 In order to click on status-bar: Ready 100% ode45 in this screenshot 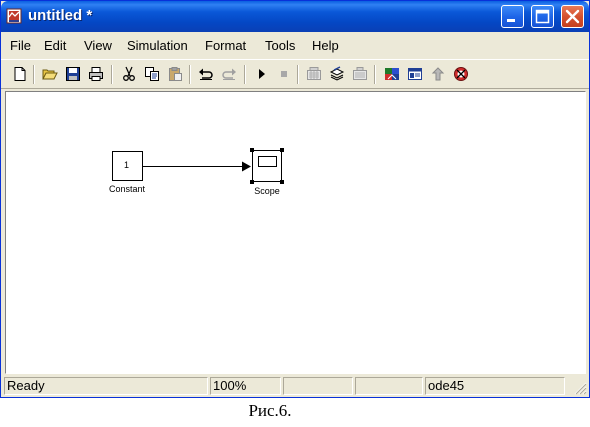, I will do `click(295, 386)`.